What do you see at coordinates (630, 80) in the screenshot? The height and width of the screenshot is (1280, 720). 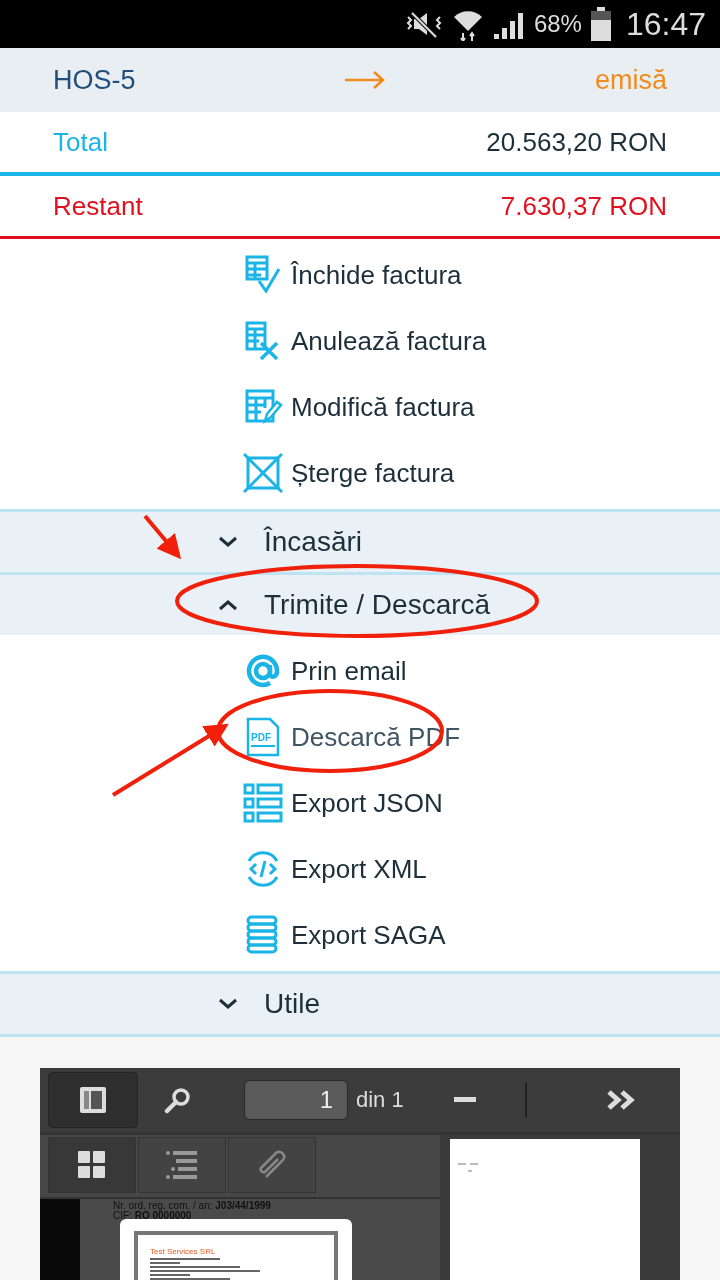 I see `invoice-status: emisă` at bounding box center [630, 80].